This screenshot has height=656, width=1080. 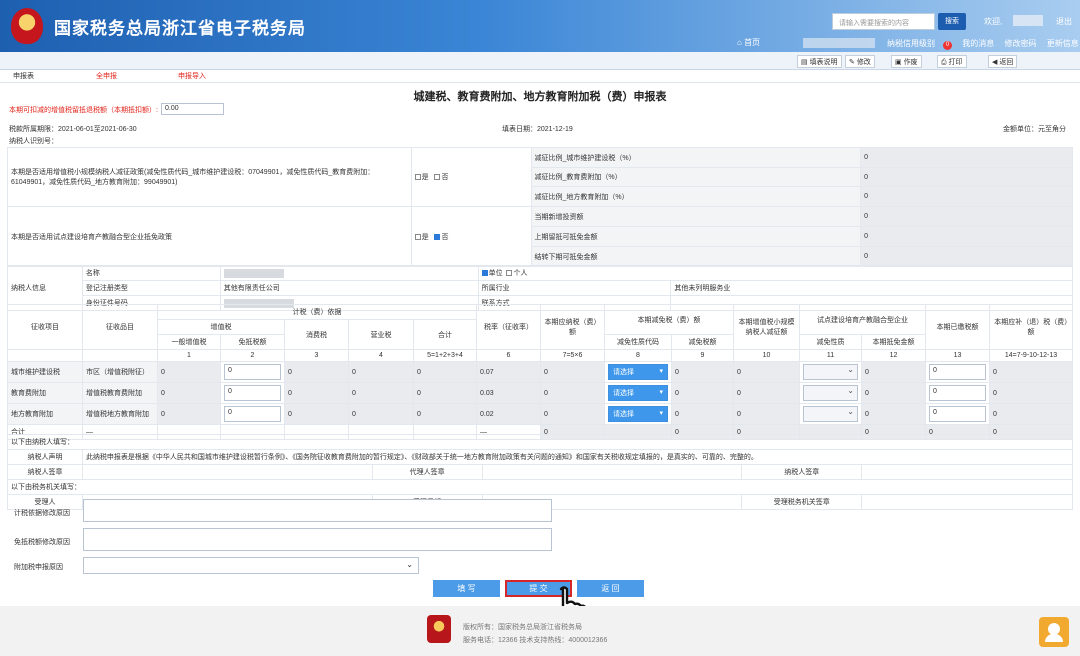 I want to click on unit-label: 单位, so click(x=495, y=273).